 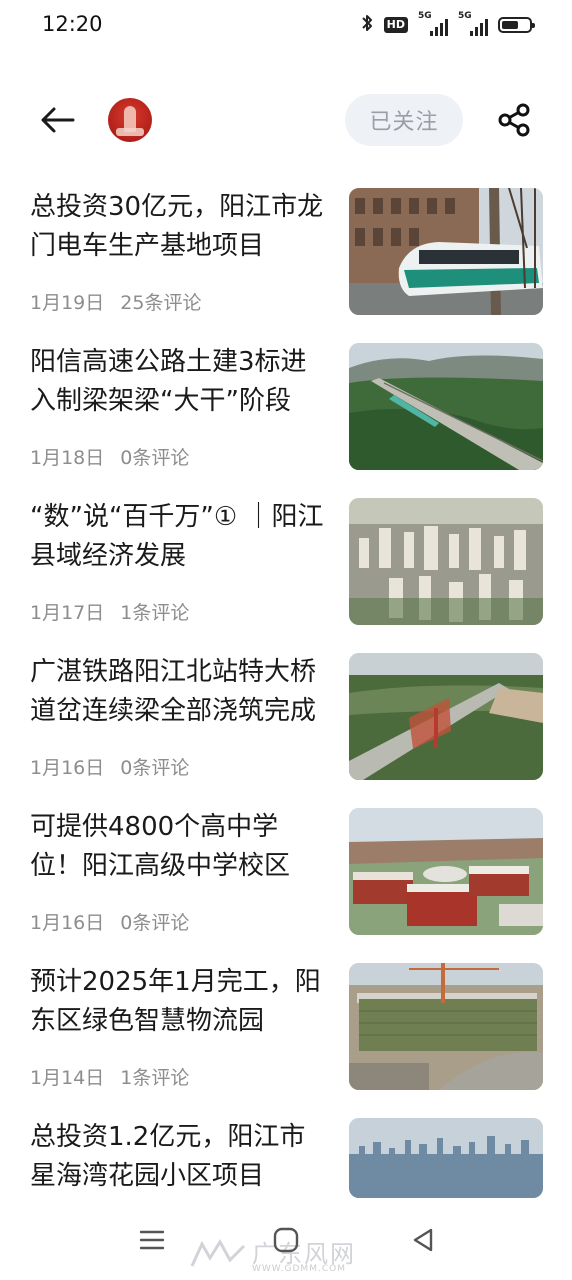 I want to click on home-icon, so click(x=286, y=1240).